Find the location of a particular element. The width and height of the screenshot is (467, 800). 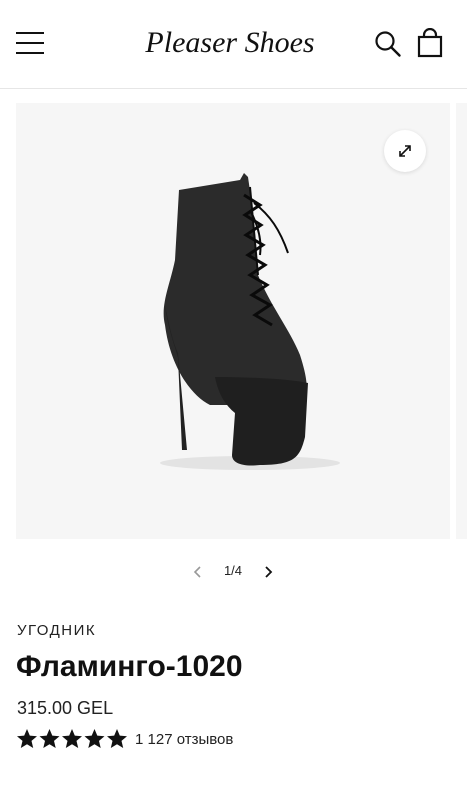

zoom-button is located at coordinates (405, 151).